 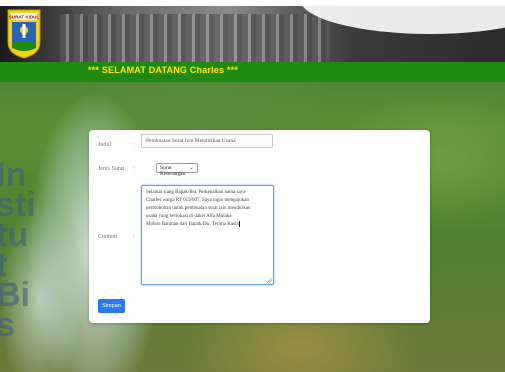 I want to click on content-colon: :, so click(x=134, y=237).